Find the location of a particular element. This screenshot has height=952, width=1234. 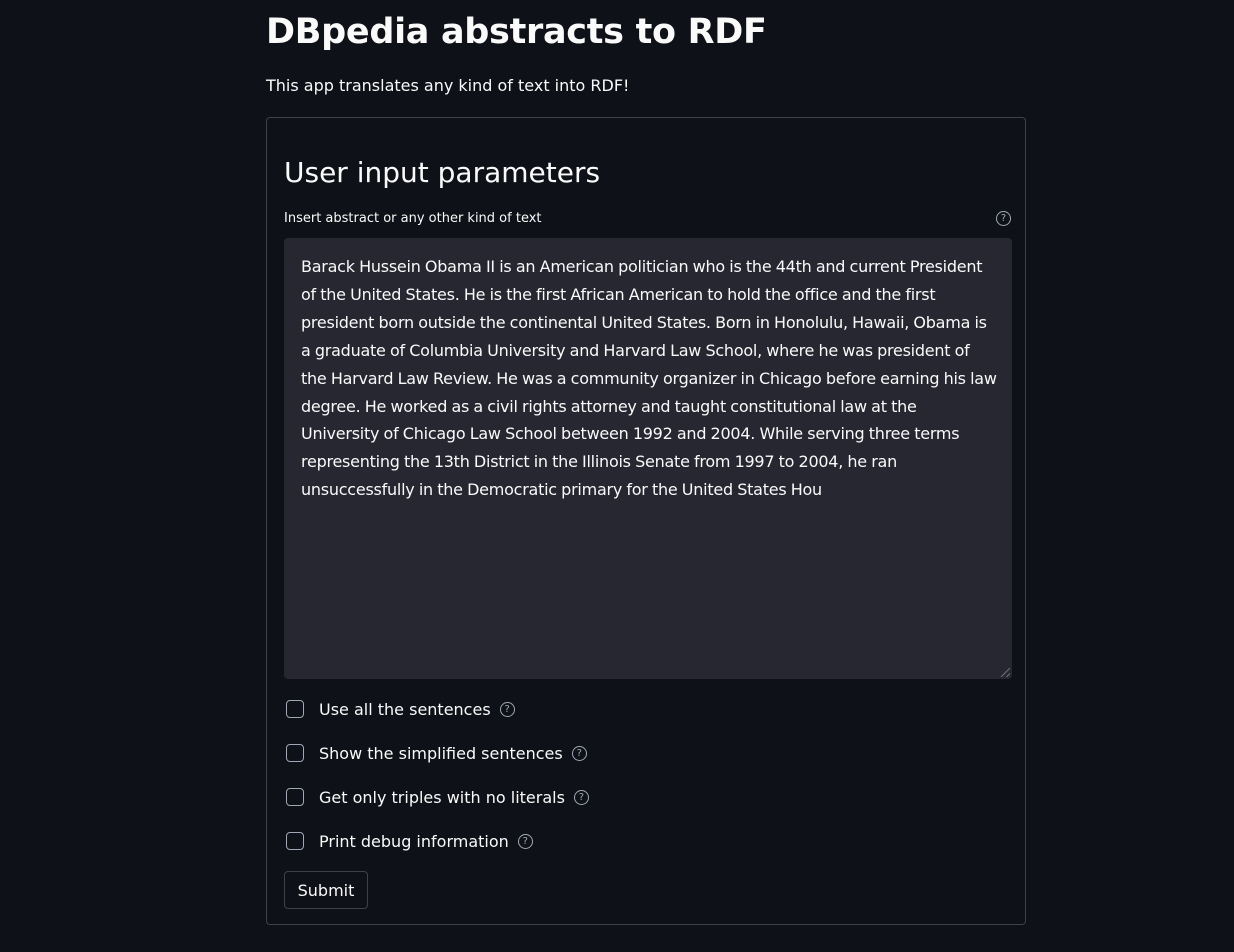

page-title: DBpedia abstracts to RDF is located at coordinates (516, 32).